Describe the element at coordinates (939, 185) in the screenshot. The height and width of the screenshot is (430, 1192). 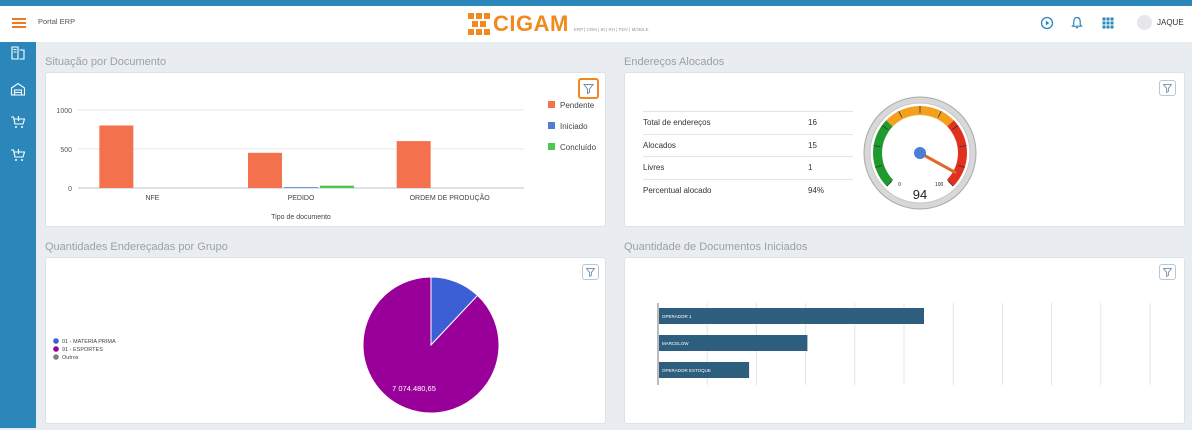
I see `gauge-max-label: 100` at that location.